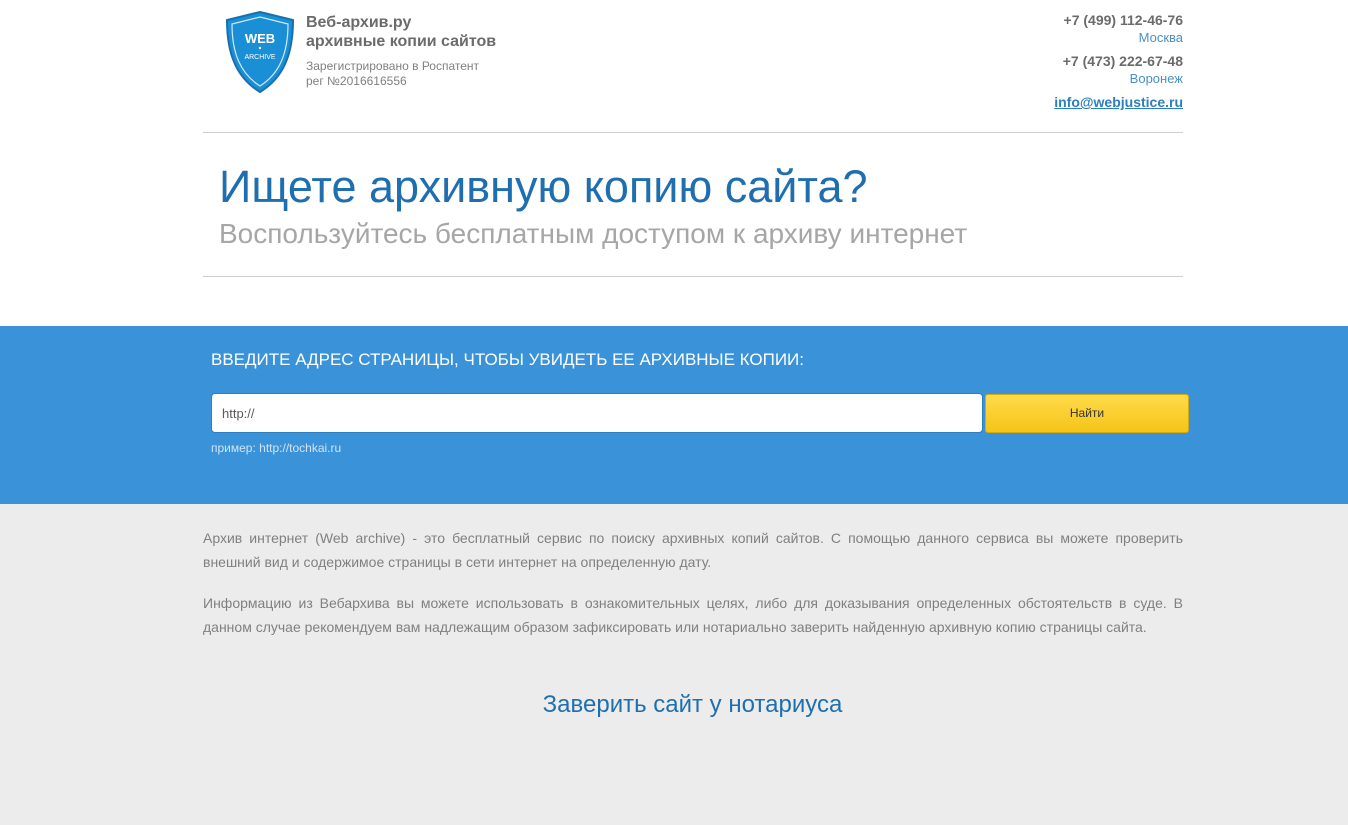 This screenshot has width=1348, height=825. What do you see at coordinates (674, 705) in the screenshot?
I see `notary-link: Заверить сайт у нотариуса` at bounding box center [674, 705].